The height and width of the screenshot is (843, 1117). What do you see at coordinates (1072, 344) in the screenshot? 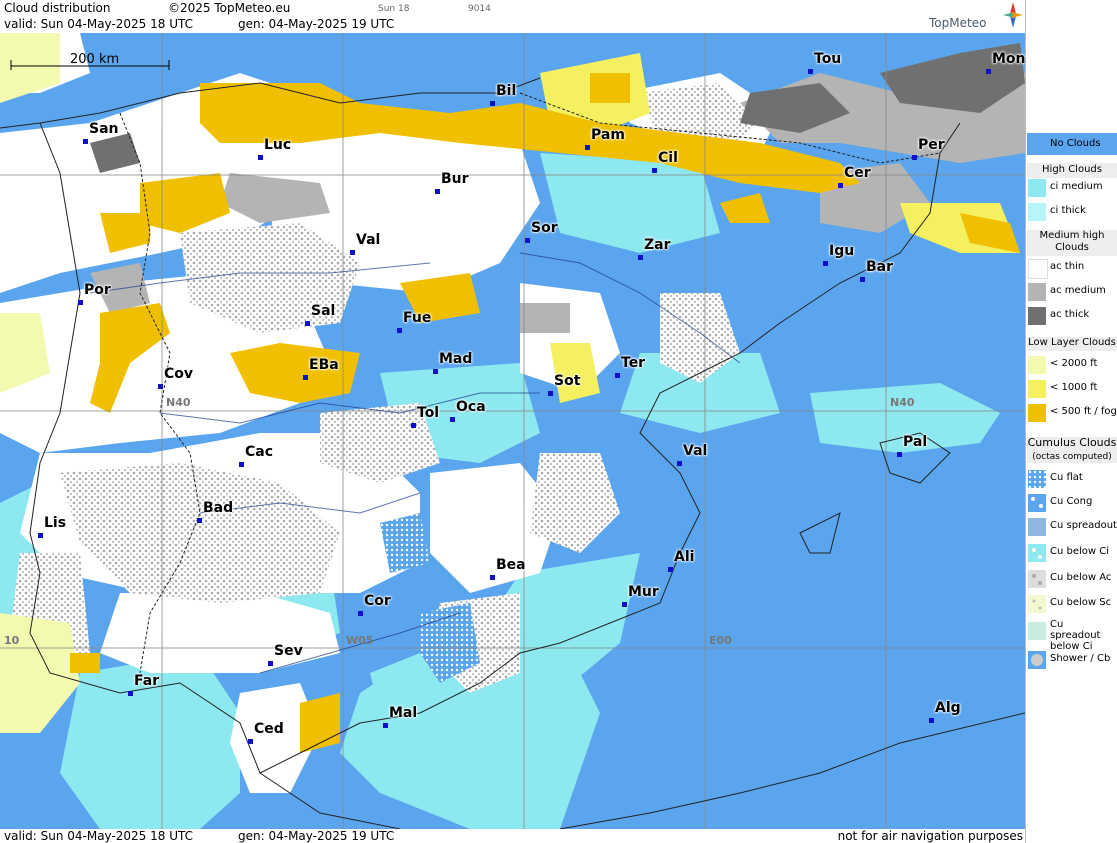
I see `legend-low-layer-heading: Low Layer Clouds` at bounding box center [1072, 344].